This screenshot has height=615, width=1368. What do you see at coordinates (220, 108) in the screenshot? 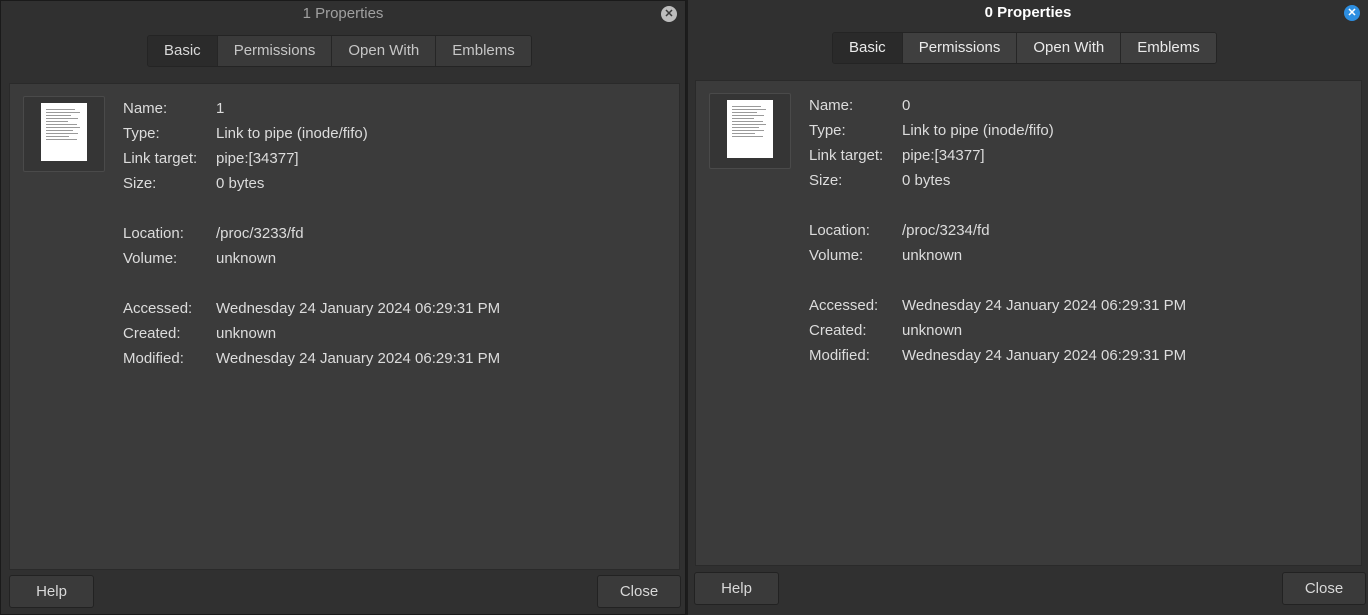
I see `name-value: 1` at bounding box center [220, 108].